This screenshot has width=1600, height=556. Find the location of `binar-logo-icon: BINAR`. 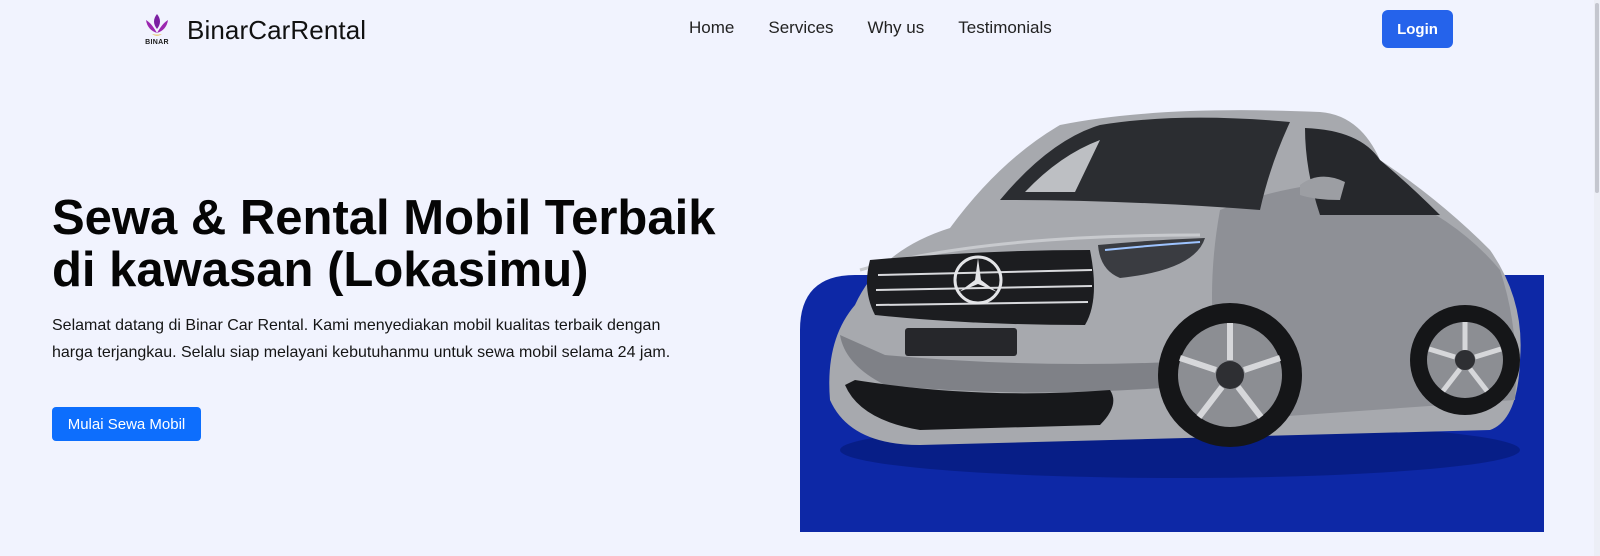

binar-logo-icon: BINAR is located at coordinates (157, 30).